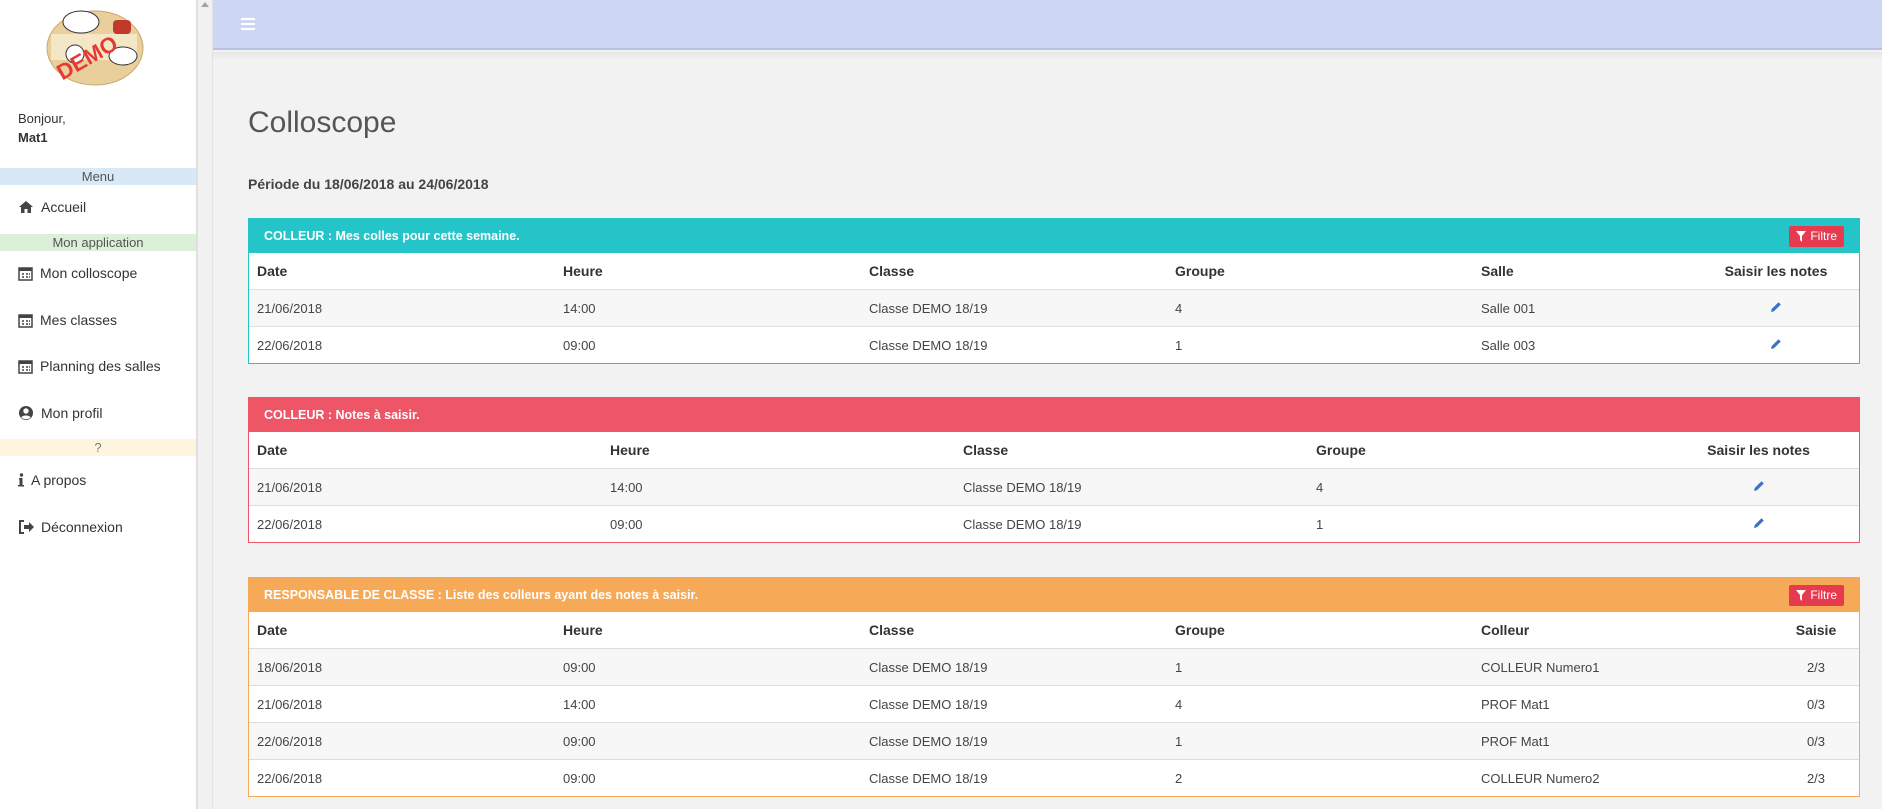 The width and height of the screenshot is (1882, 809). I want to click on sidebar-item-accueil: Accueil, so click(52, 207).